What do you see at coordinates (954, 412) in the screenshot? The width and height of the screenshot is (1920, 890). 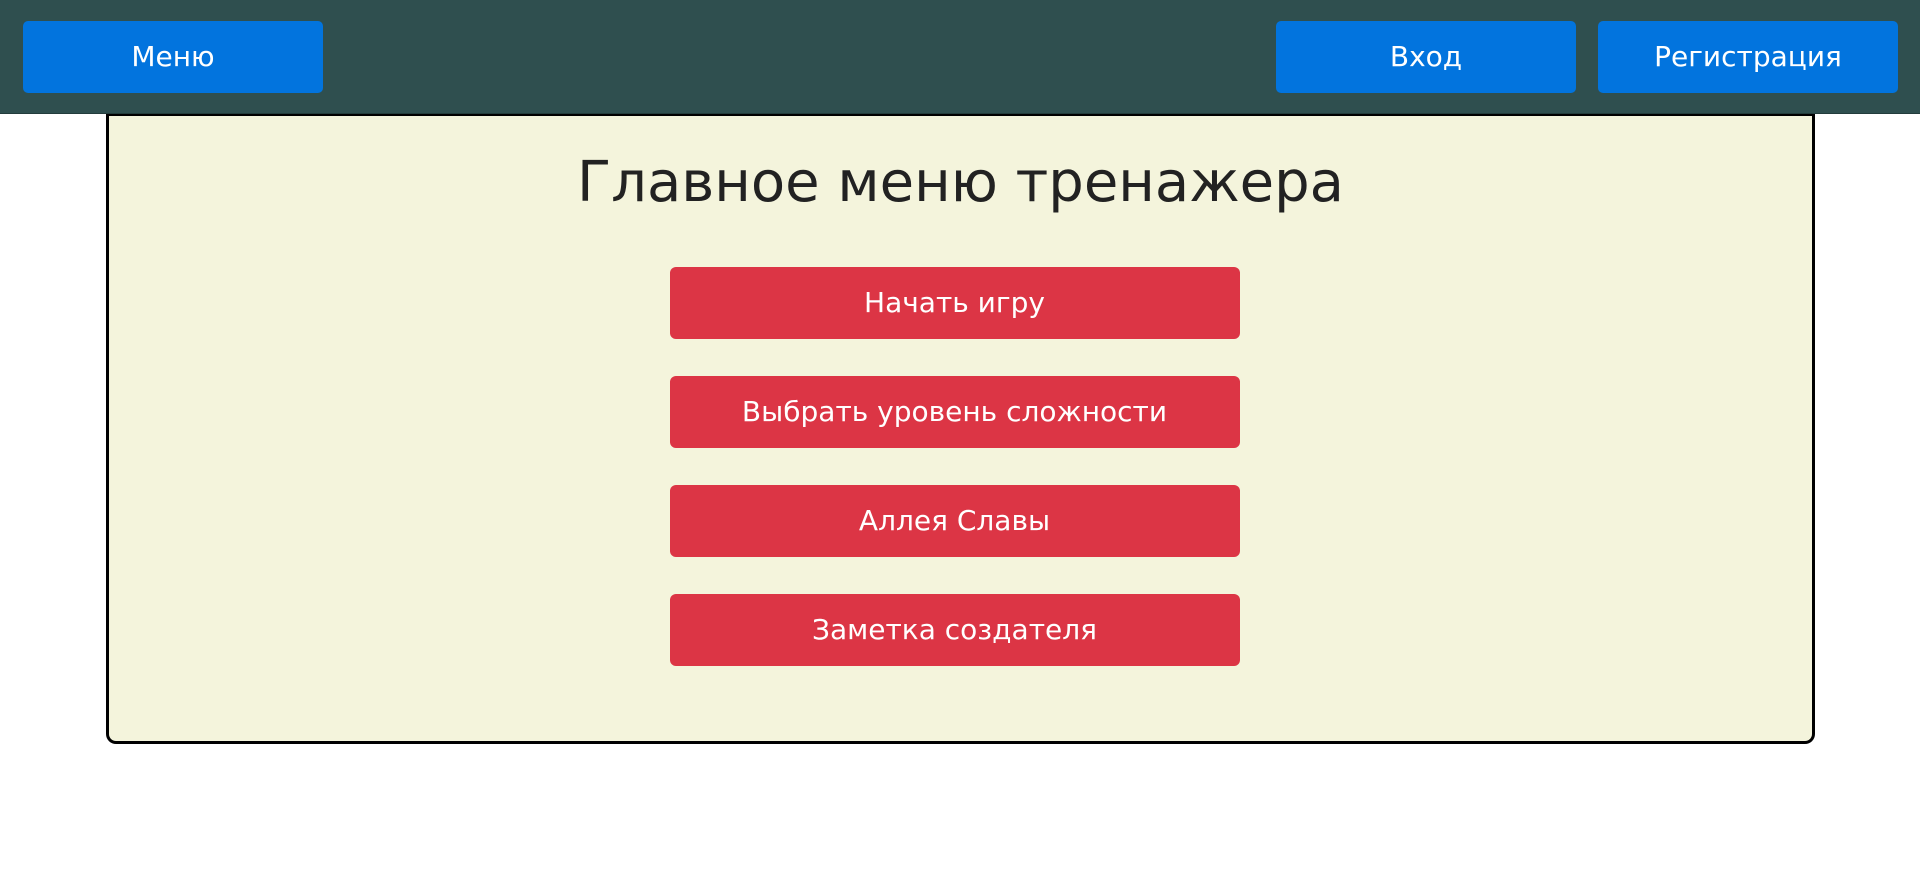 I see `select-difficulty-button: Выбрать уровень сложности` at bounding box center [954, 412].